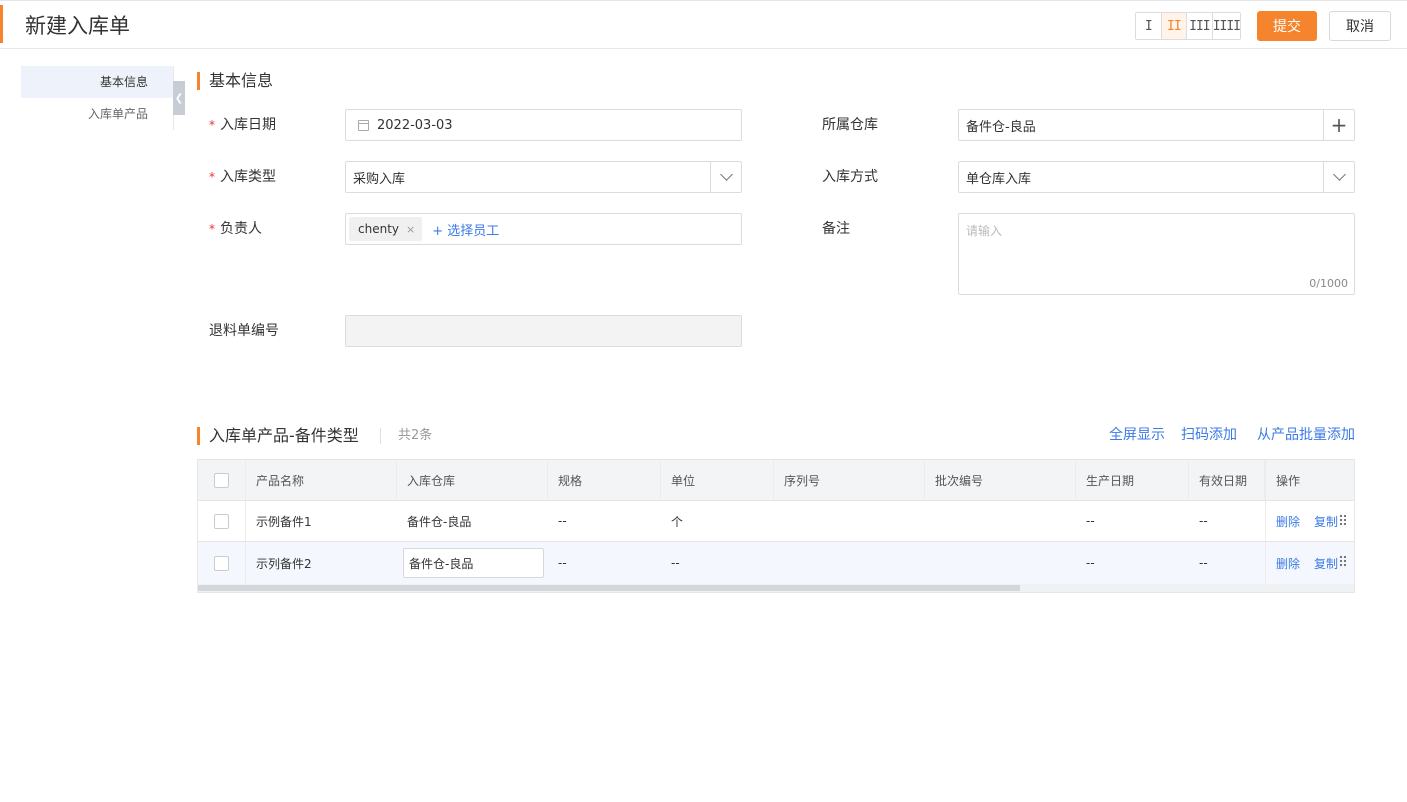  I want to click on inbound-date-picker: 2022-03-03, so click(543, 125).